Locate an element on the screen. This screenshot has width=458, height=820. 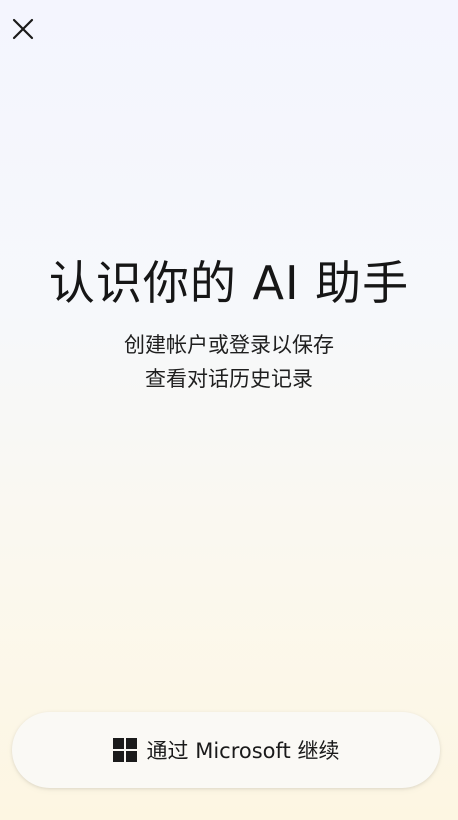
close-button is located at coordinates (23, 29).